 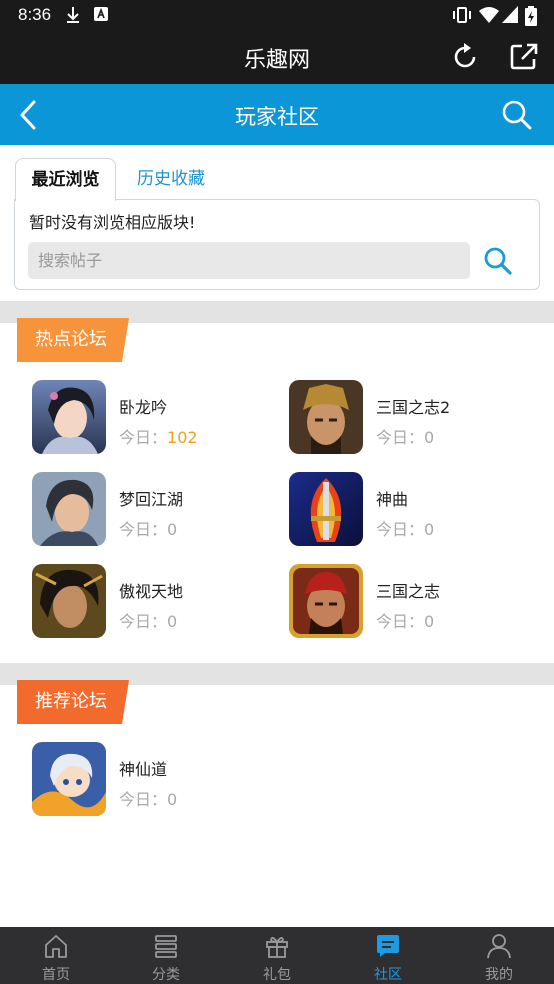 I want to click on nav-category-label: 分类, so click(x=166, y=975).